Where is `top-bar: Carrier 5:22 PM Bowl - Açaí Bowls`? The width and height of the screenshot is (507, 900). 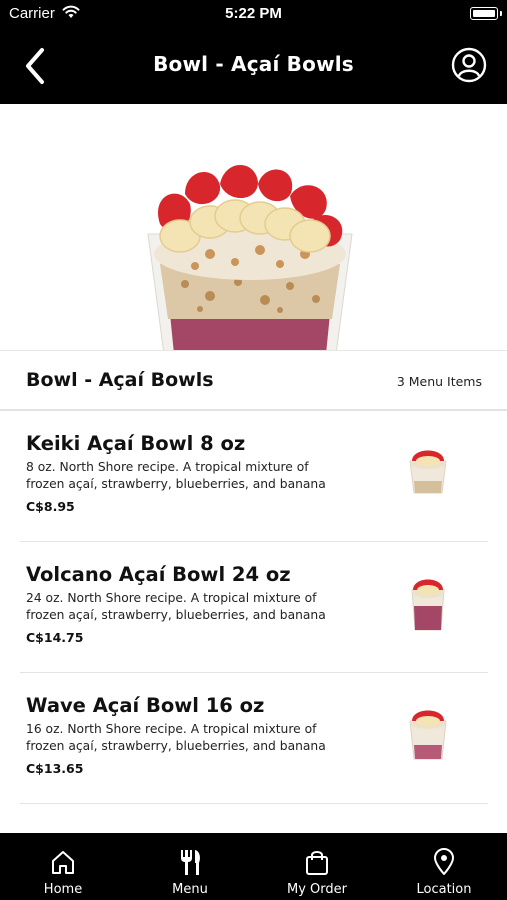
top-bar: Carrier 5:22 PM Bowl - Açaí Bowls is located at coordinates (253, 52).